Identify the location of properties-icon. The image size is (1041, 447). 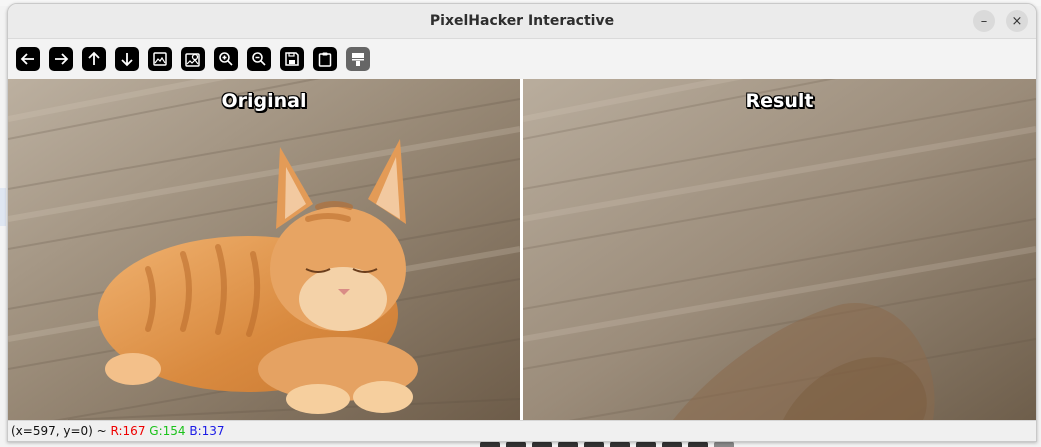
(358, 59).